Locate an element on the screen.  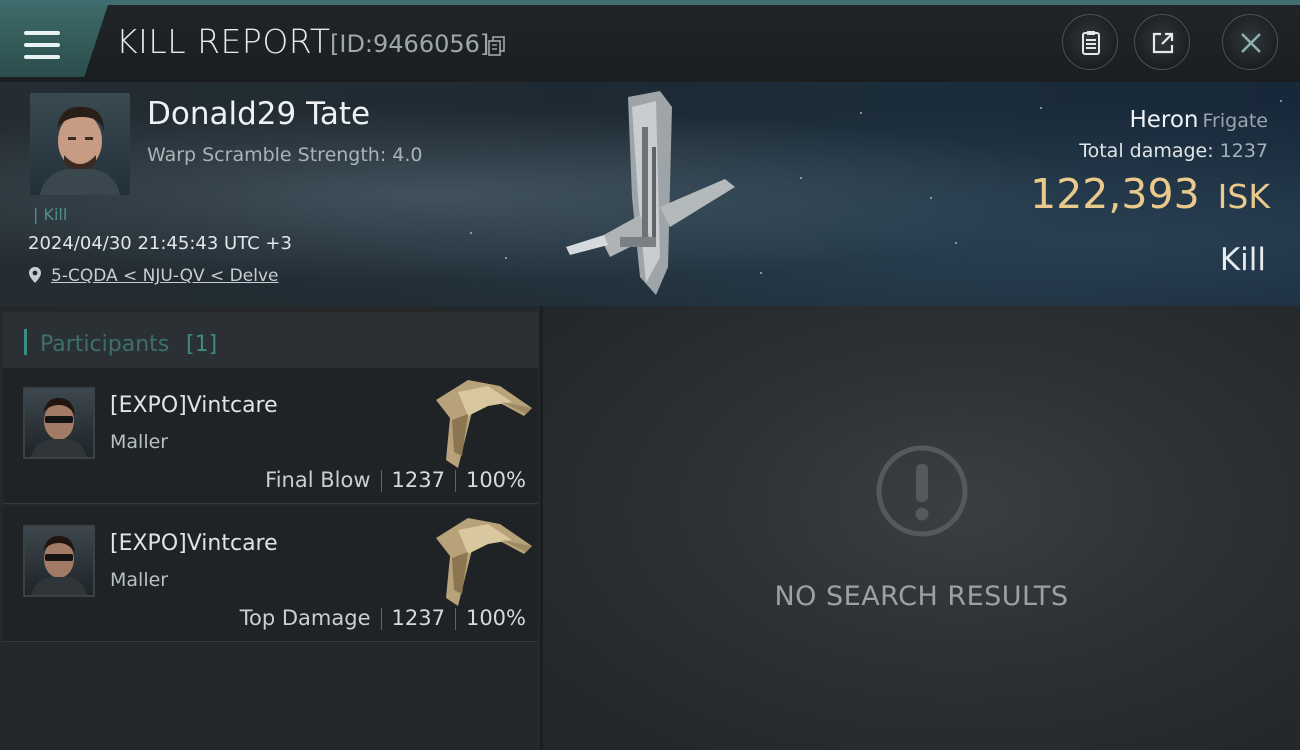
victim-ship-image is located at coordinates (650, 193).